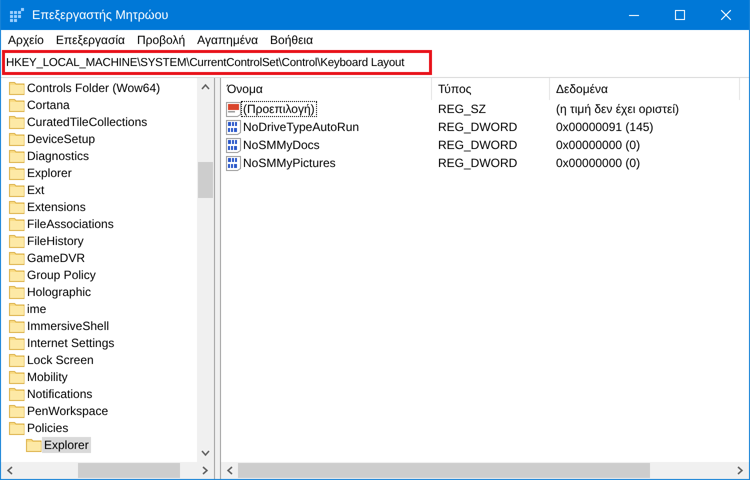  I want to click on close-icon, so click(726, 15).